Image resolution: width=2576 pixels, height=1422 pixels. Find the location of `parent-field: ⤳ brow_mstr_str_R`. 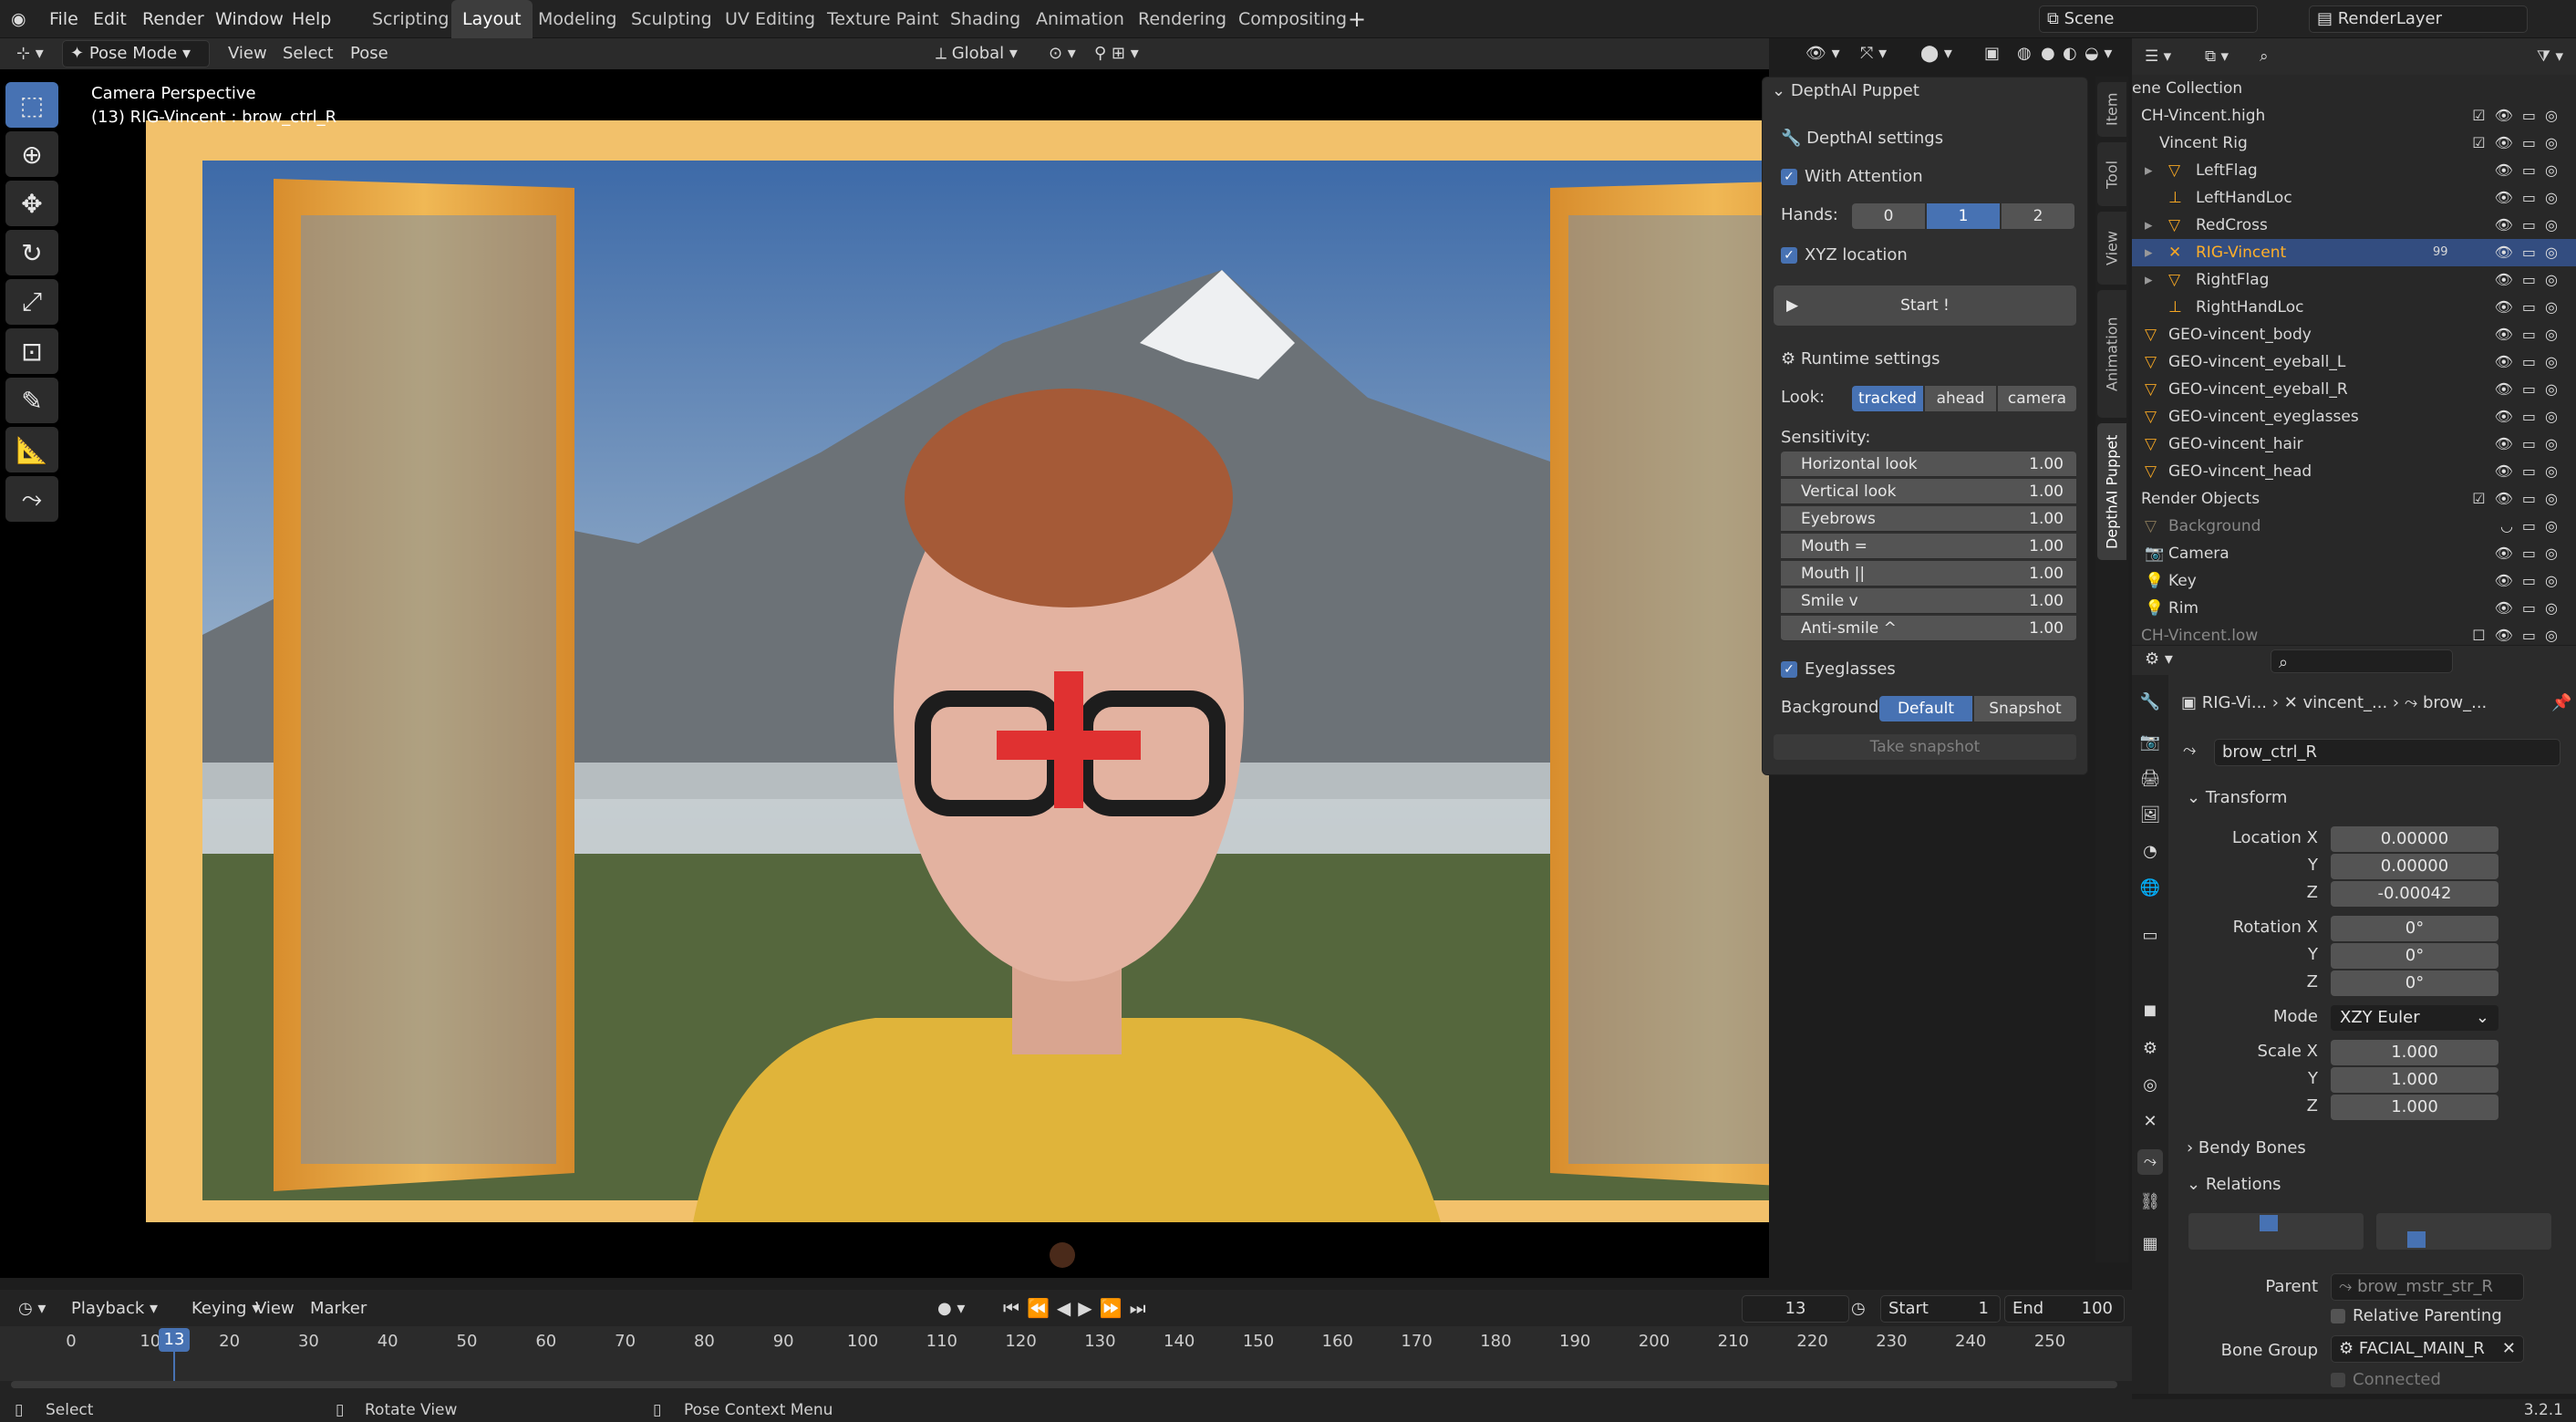

parent-field: ⤳ brow_mstr_str_R is located at coordinates (2427, 1287).